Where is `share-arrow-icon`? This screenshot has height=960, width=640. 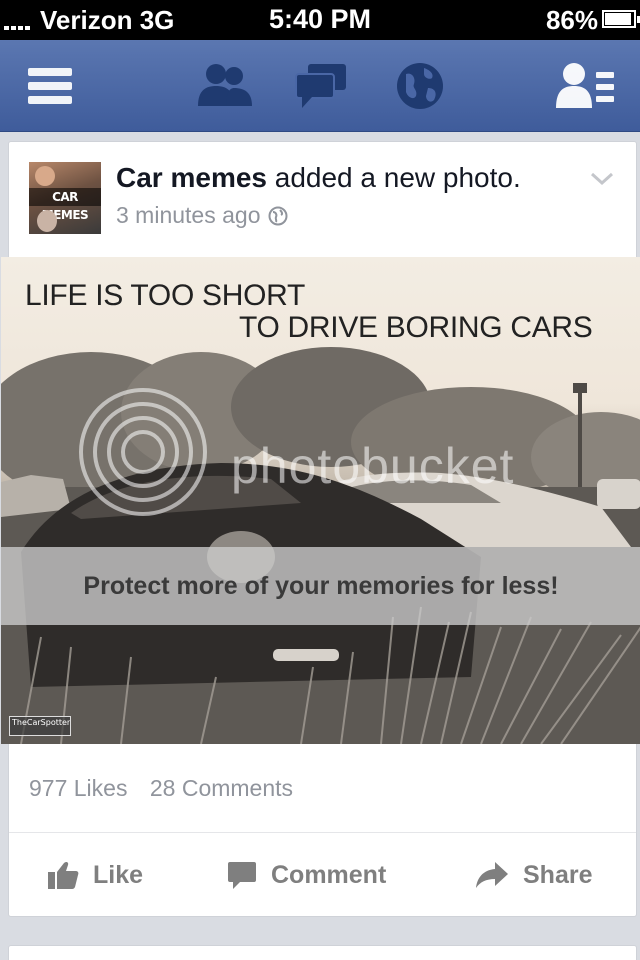 share-arrow-icon is located at coordinates (492, 875).